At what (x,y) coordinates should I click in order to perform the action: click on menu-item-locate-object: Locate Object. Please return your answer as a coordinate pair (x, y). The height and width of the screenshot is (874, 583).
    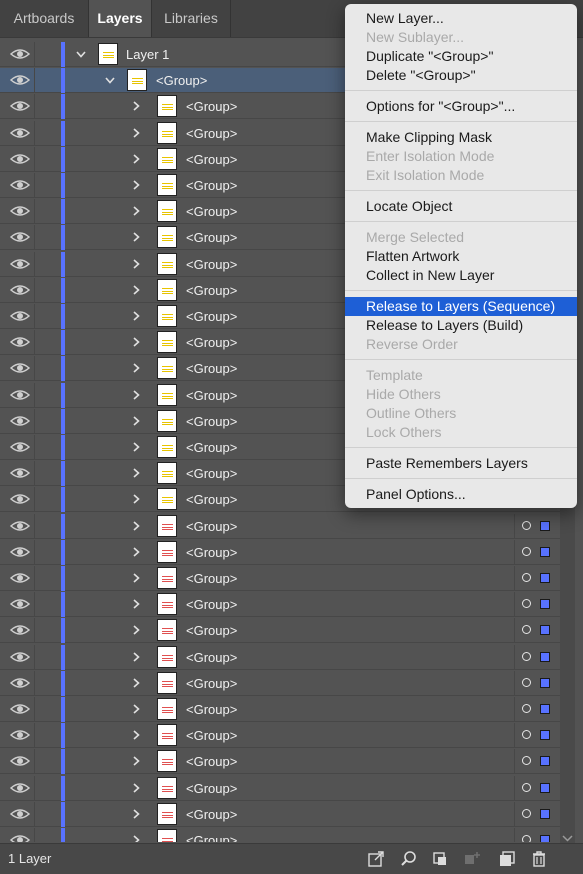
    Looking at the image, I should click on (461, 206).